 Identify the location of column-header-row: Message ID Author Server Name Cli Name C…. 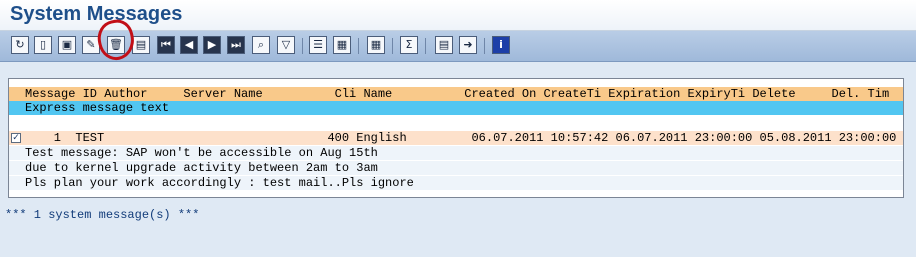
(456, 94).